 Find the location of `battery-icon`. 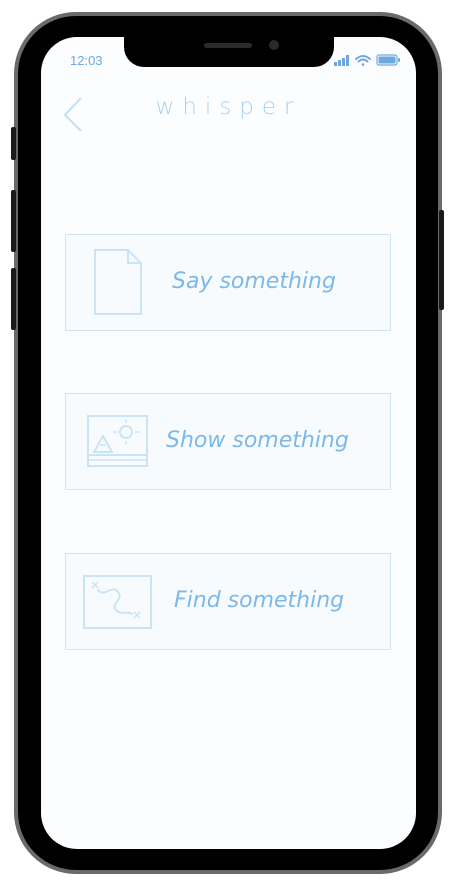

battery-icon is located at coordinates (388, 60).